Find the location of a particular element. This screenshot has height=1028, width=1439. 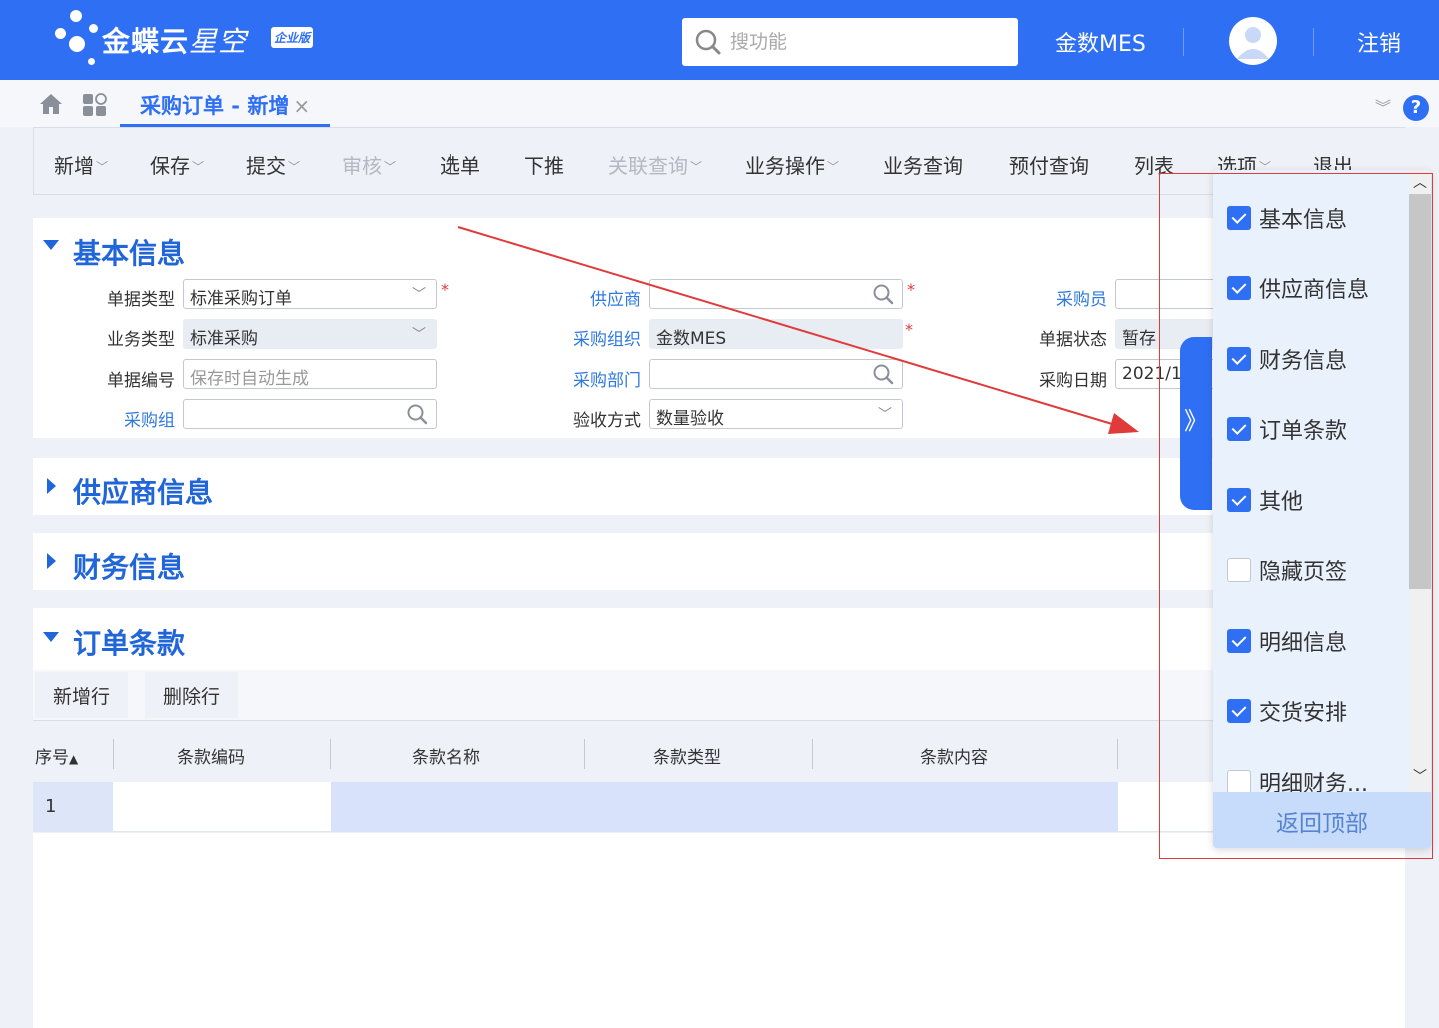

annotation-highlight-box is located at coordinates (1296, 516).